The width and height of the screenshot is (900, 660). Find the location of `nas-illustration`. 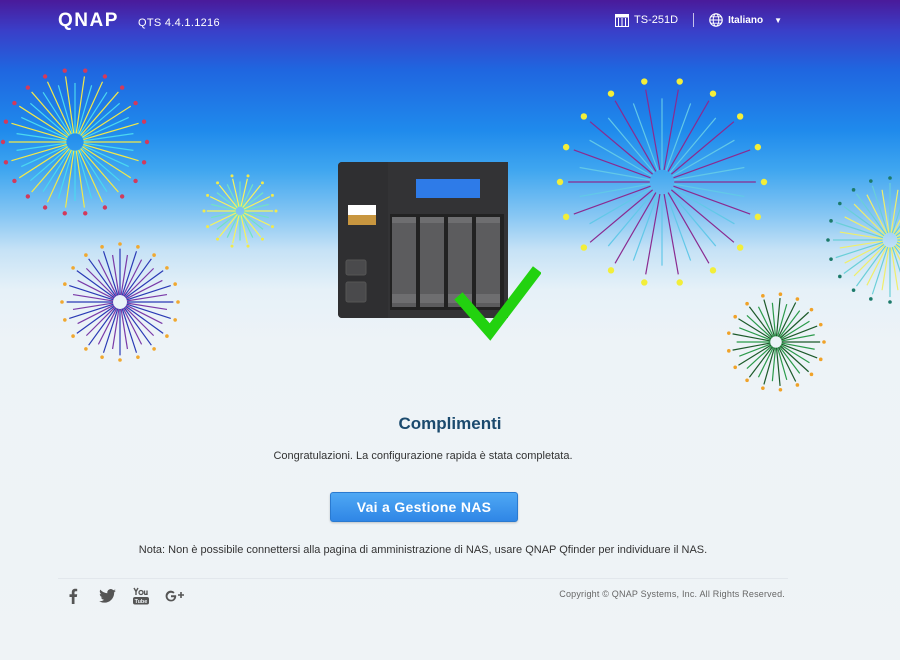

nas-illustration is located at coordinates (439, 251).